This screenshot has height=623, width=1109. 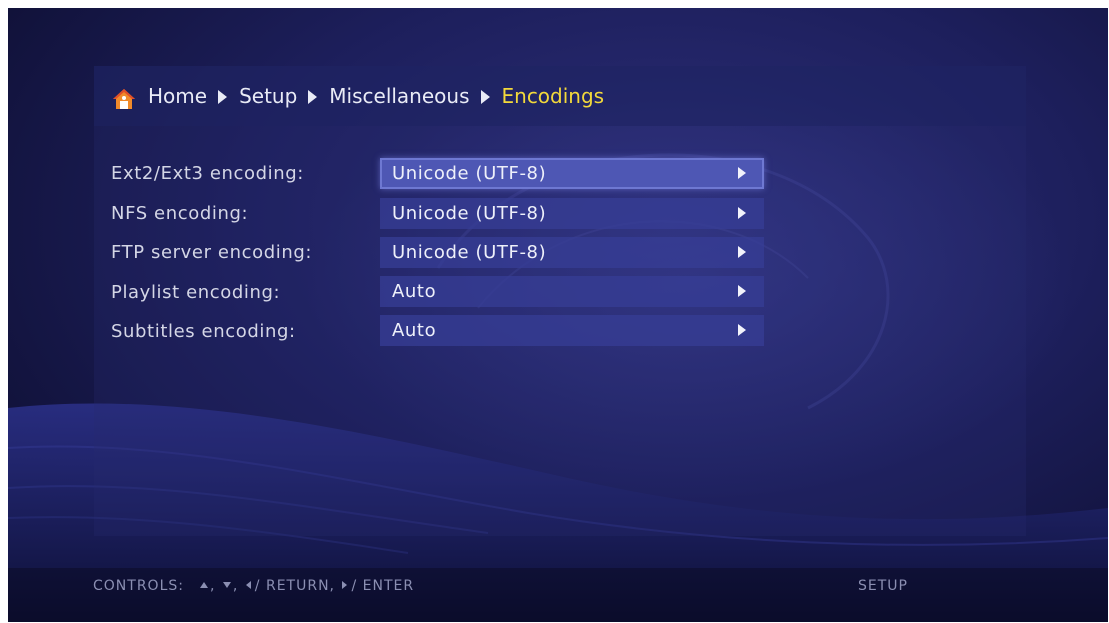 I want to click on arrow-up-icon, so click(x=203, y=585).